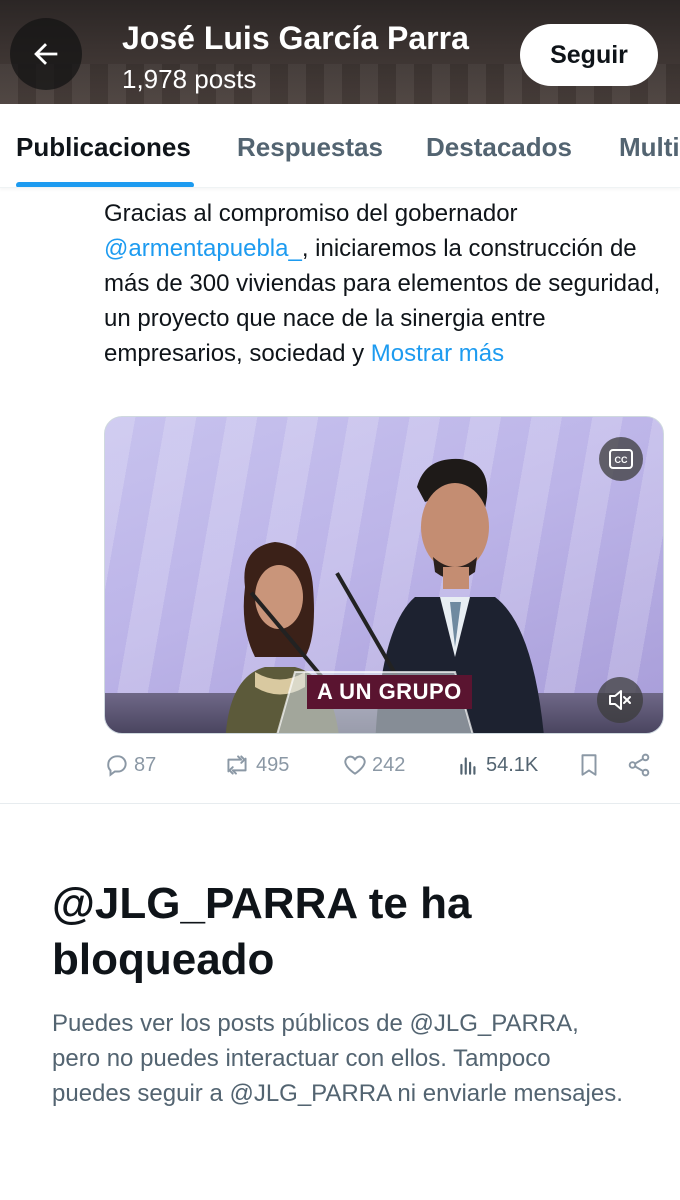 This screenshot has width=680, height=1200. I want to click on bookmark-button, so click(589, 765).